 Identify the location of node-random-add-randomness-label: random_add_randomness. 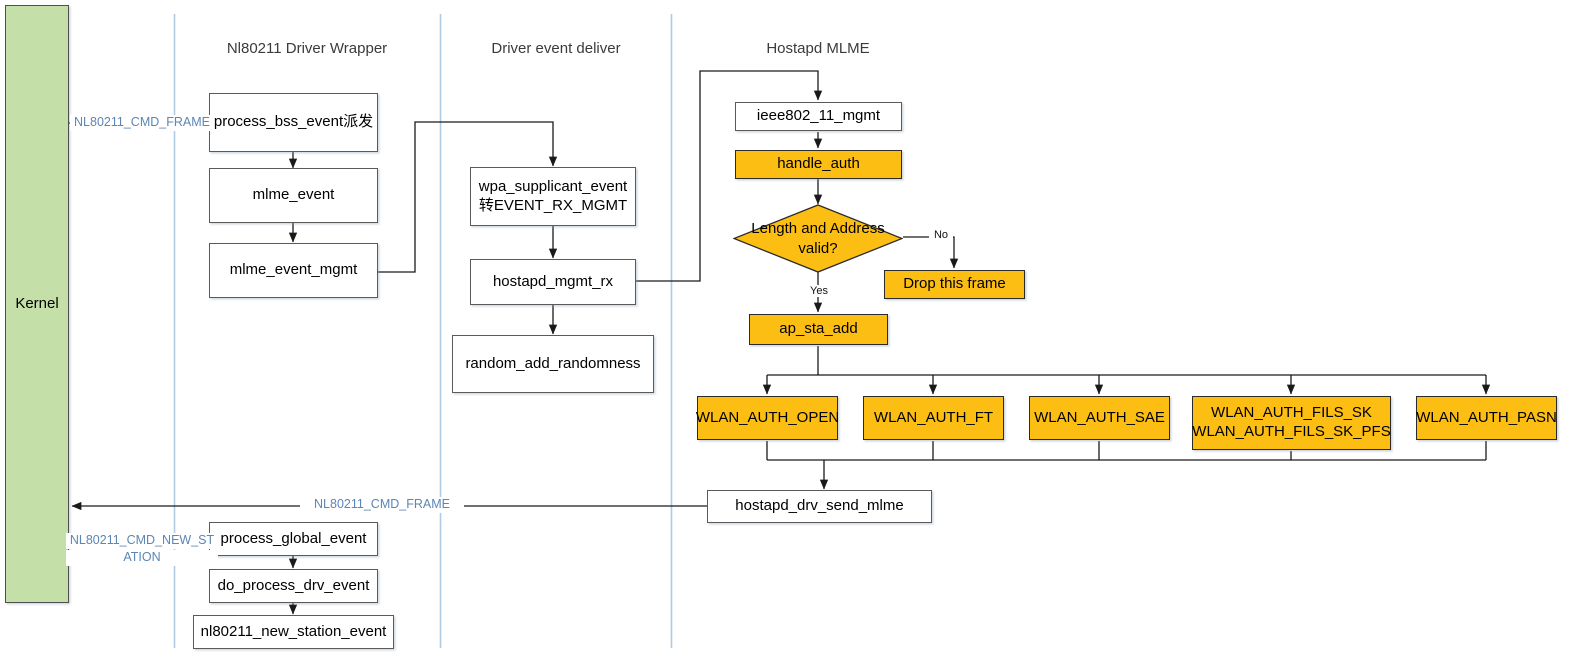
(553, 363).